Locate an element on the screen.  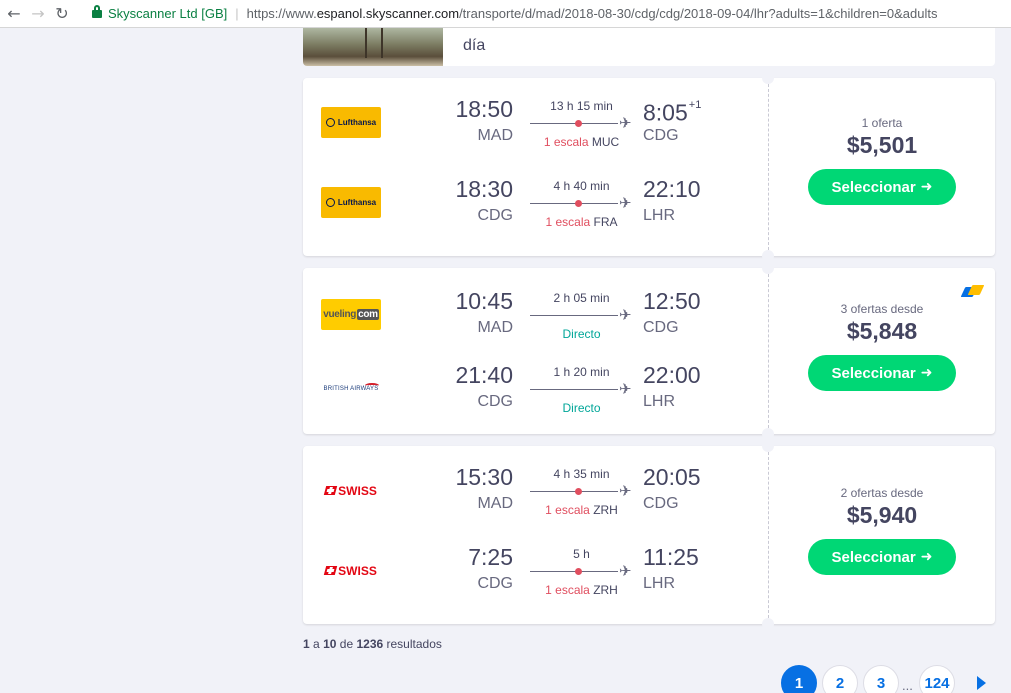
vueling-logo: vueling com is located at coordinates (351, 314).